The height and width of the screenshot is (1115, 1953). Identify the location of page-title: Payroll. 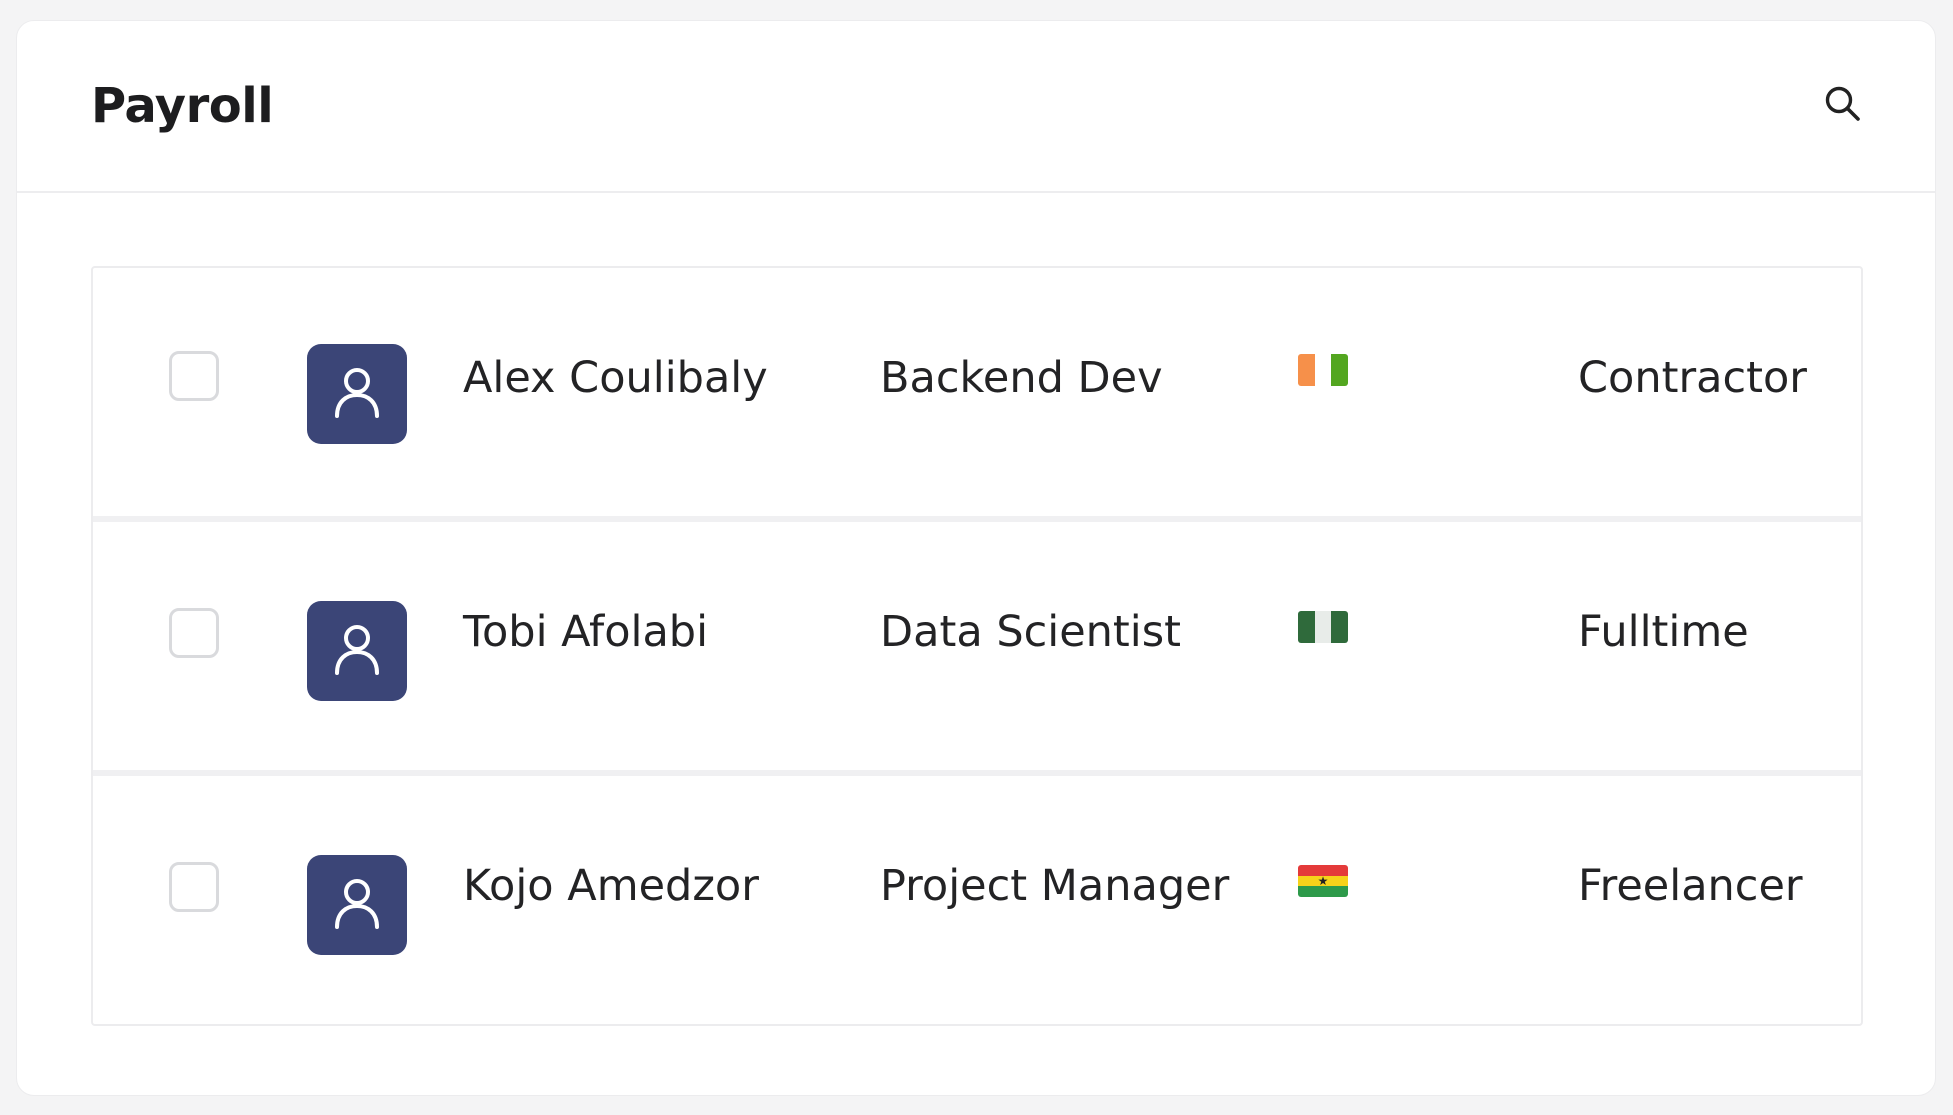
(182, 106).